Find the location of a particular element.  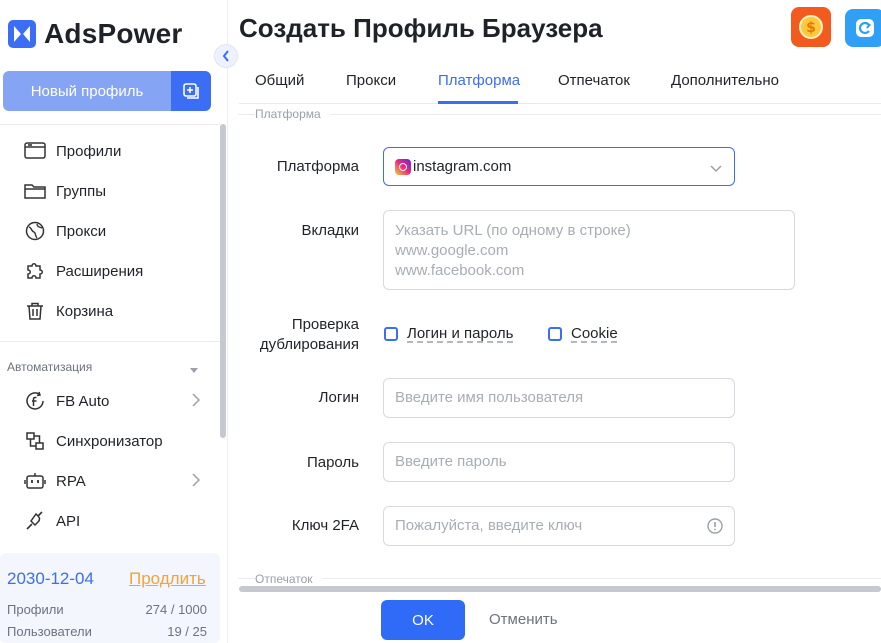

automation-section-label: Автоматизация is located at coordinates (50, 367).